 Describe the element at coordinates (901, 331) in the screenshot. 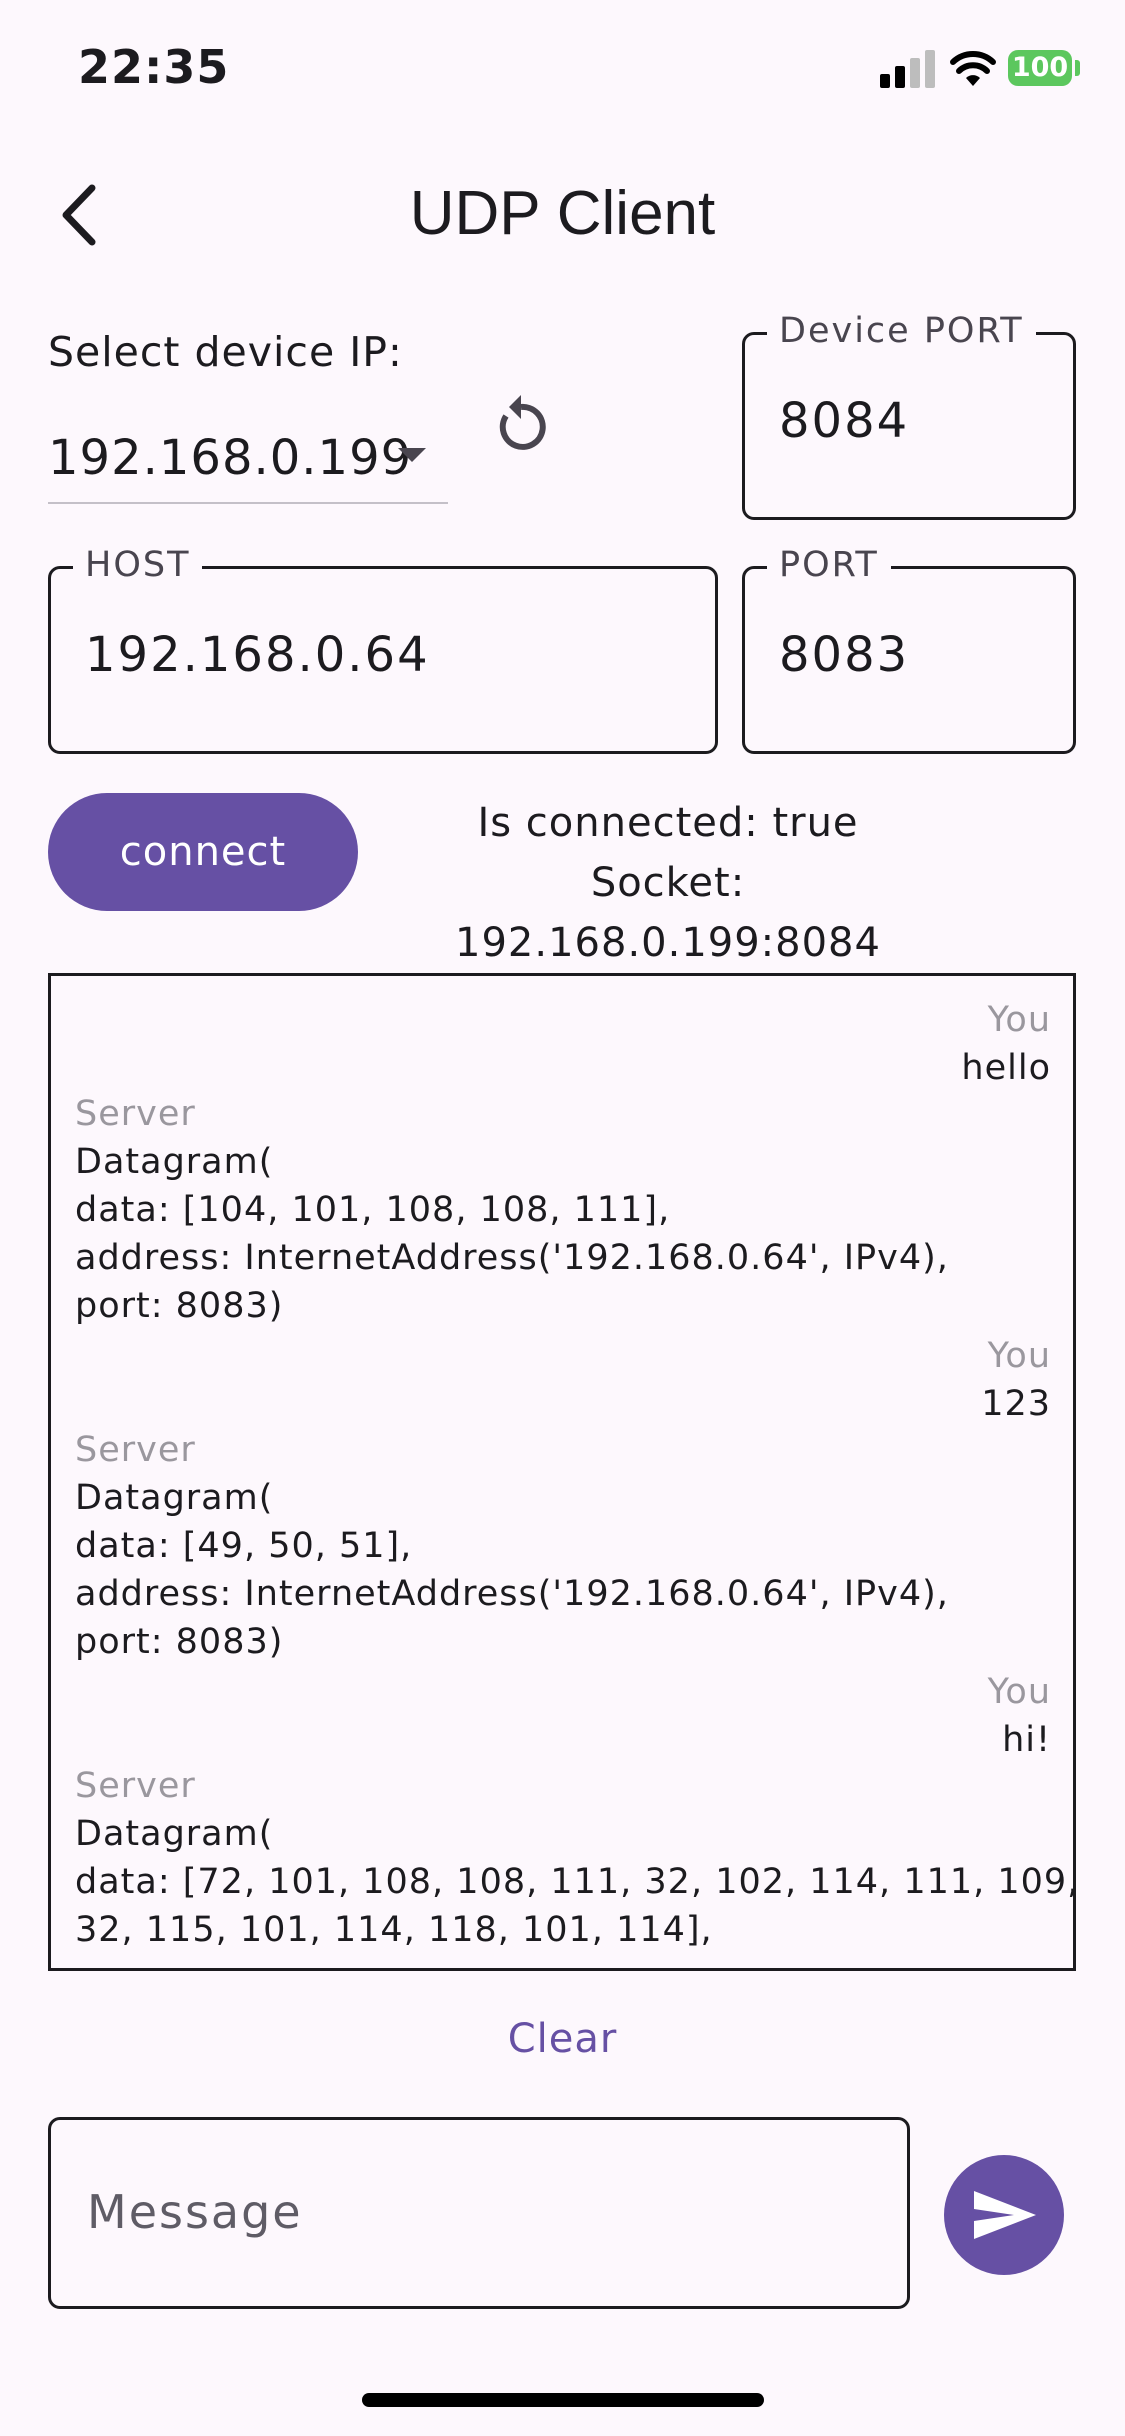

I see `device-port-label: Device PORT` at that location.